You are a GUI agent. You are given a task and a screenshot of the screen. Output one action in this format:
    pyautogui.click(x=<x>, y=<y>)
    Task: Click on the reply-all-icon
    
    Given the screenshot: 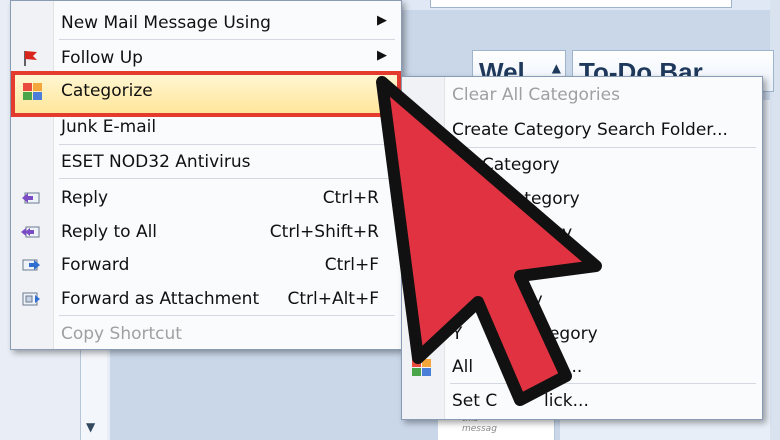 What is the action you would take?
    pyautogui.click(x=31, y=232)
    